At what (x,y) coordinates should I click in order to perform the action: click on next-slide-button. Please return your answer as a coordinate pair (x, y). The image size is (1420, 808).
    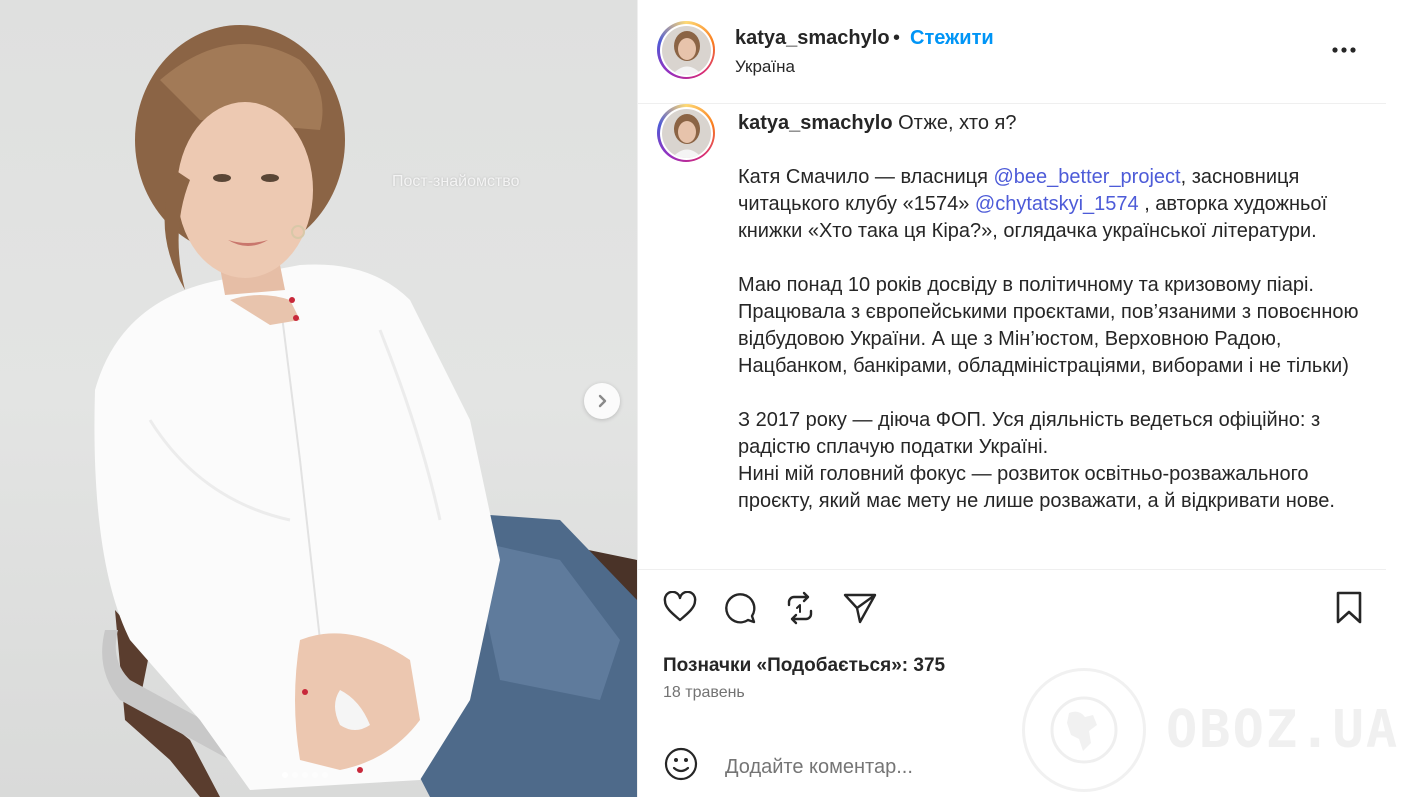
    Looking at the image, I should click on (602, 401).